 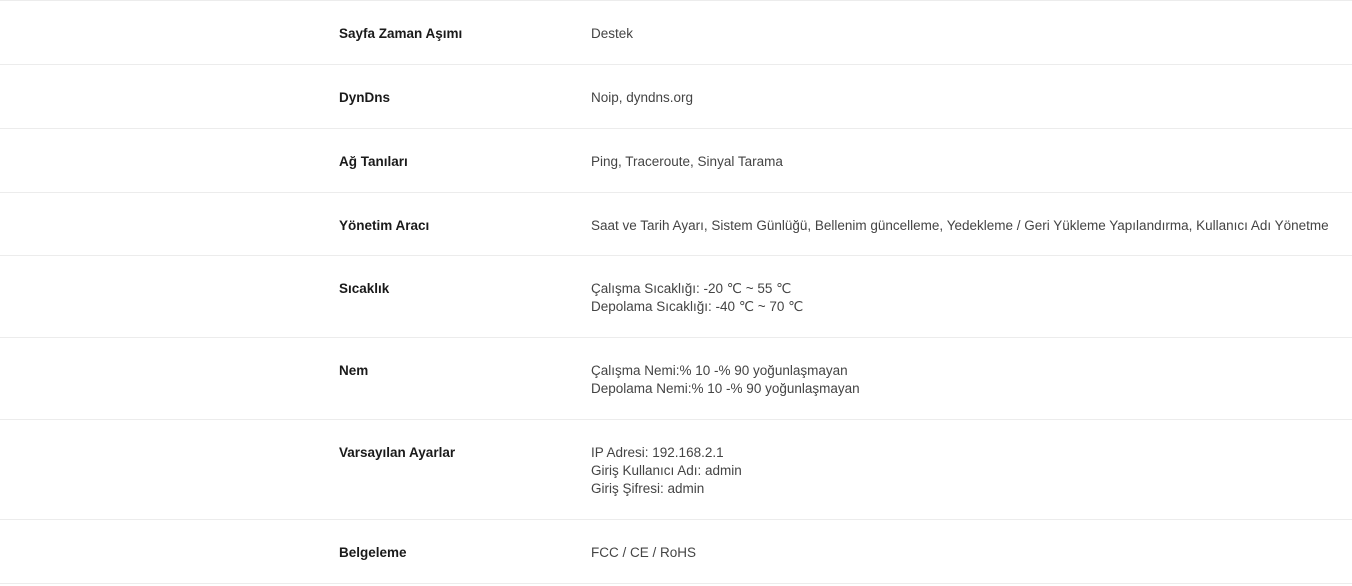 I want to click on spec-label: Nem, so click(x=354, y=370).